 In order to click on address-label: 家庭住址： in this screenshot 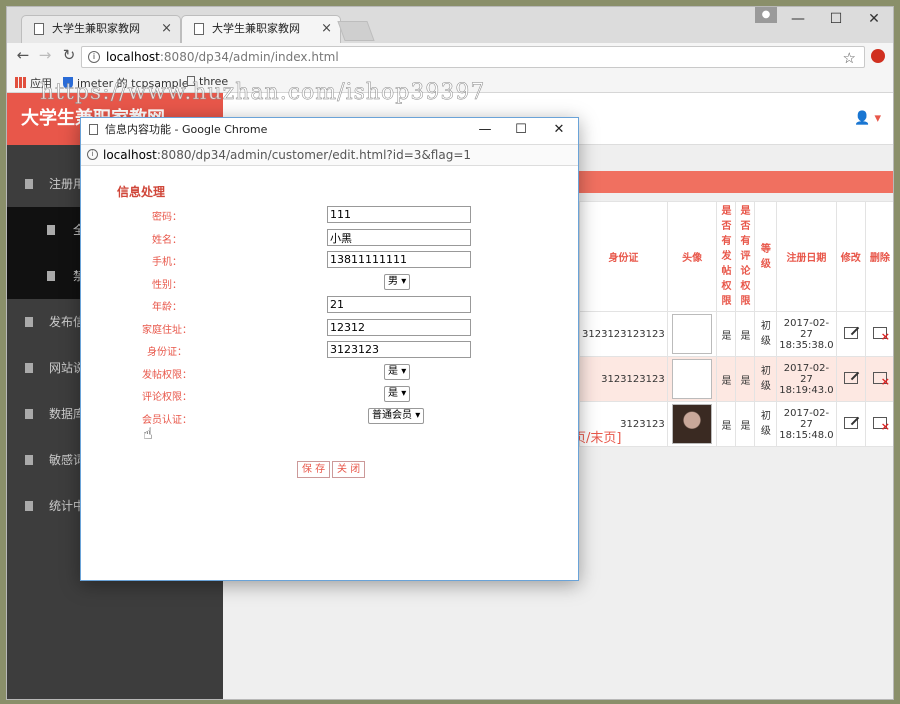, I will do `click(167, 330)`.